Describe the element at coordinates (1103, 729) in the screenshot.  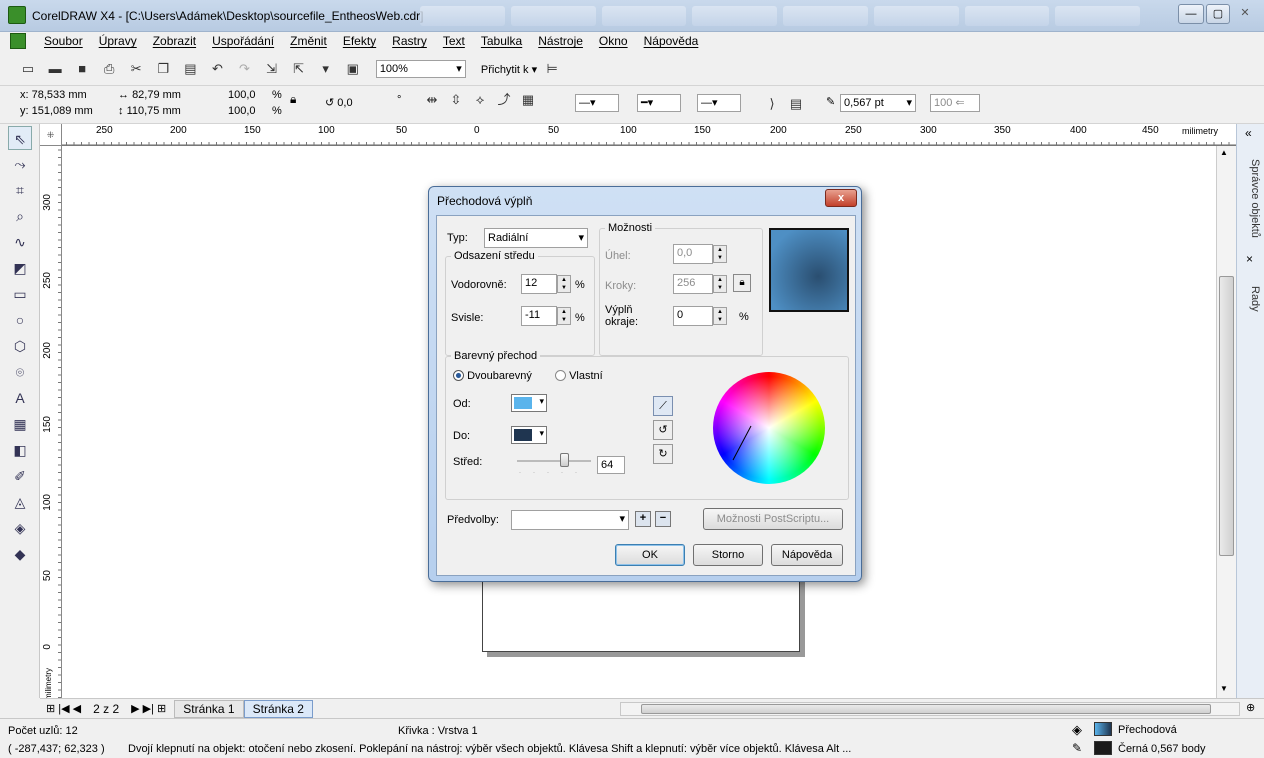
I see `fill-swatch` at that location.